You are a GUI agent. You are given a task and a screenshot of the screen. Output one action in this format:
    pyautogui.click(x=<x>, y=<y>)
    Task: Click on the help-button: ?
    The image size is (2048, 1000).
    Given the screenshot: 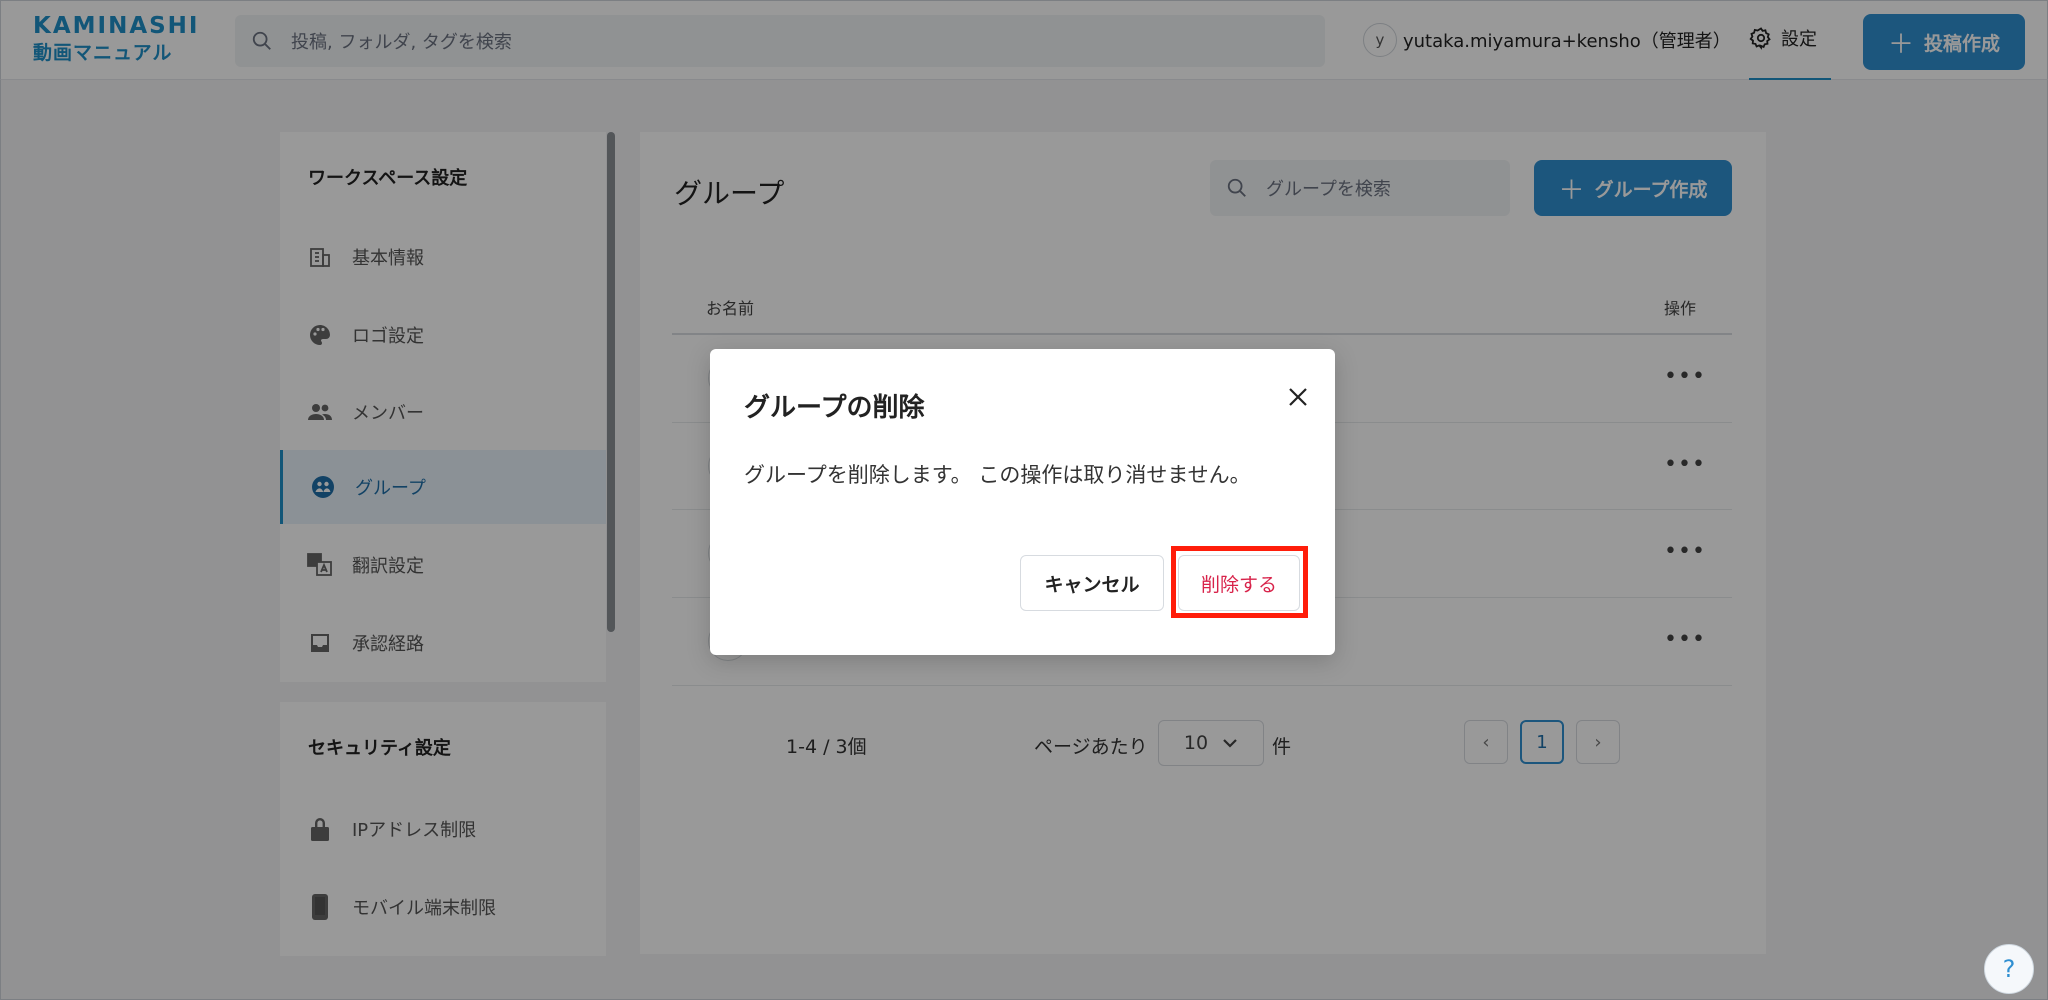 What is the action you would take?
    pyautogui.click(x=2009, y=969)
    